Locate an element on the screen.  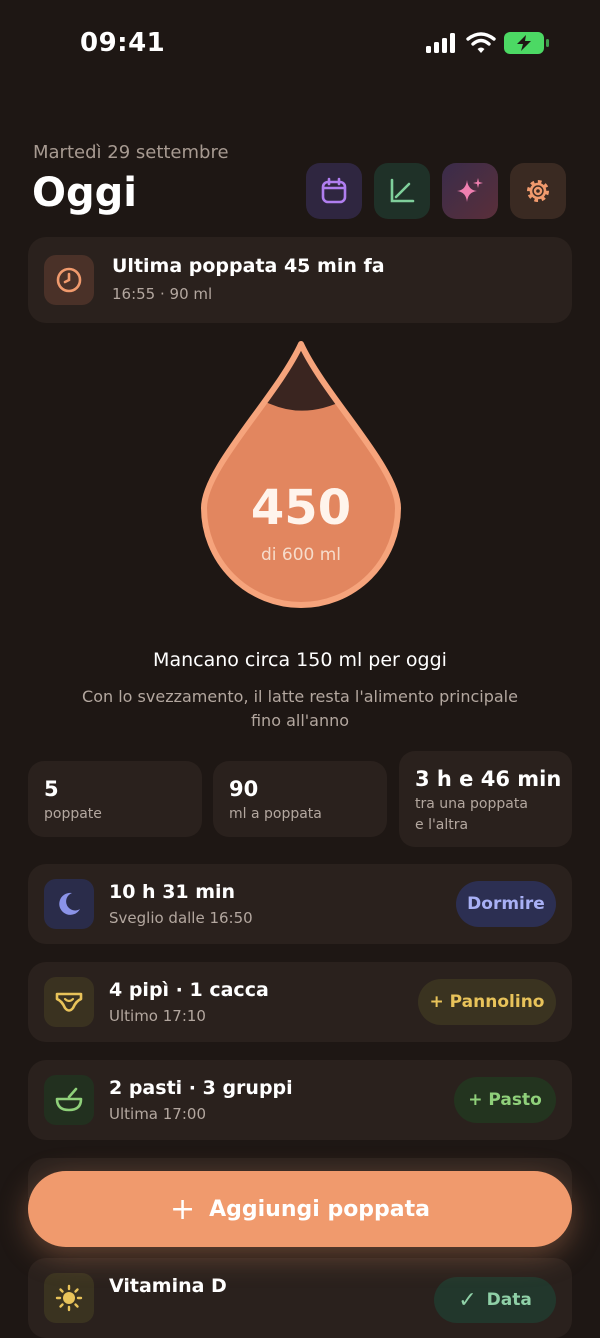
stats-button is located at coordinates (402, 191).